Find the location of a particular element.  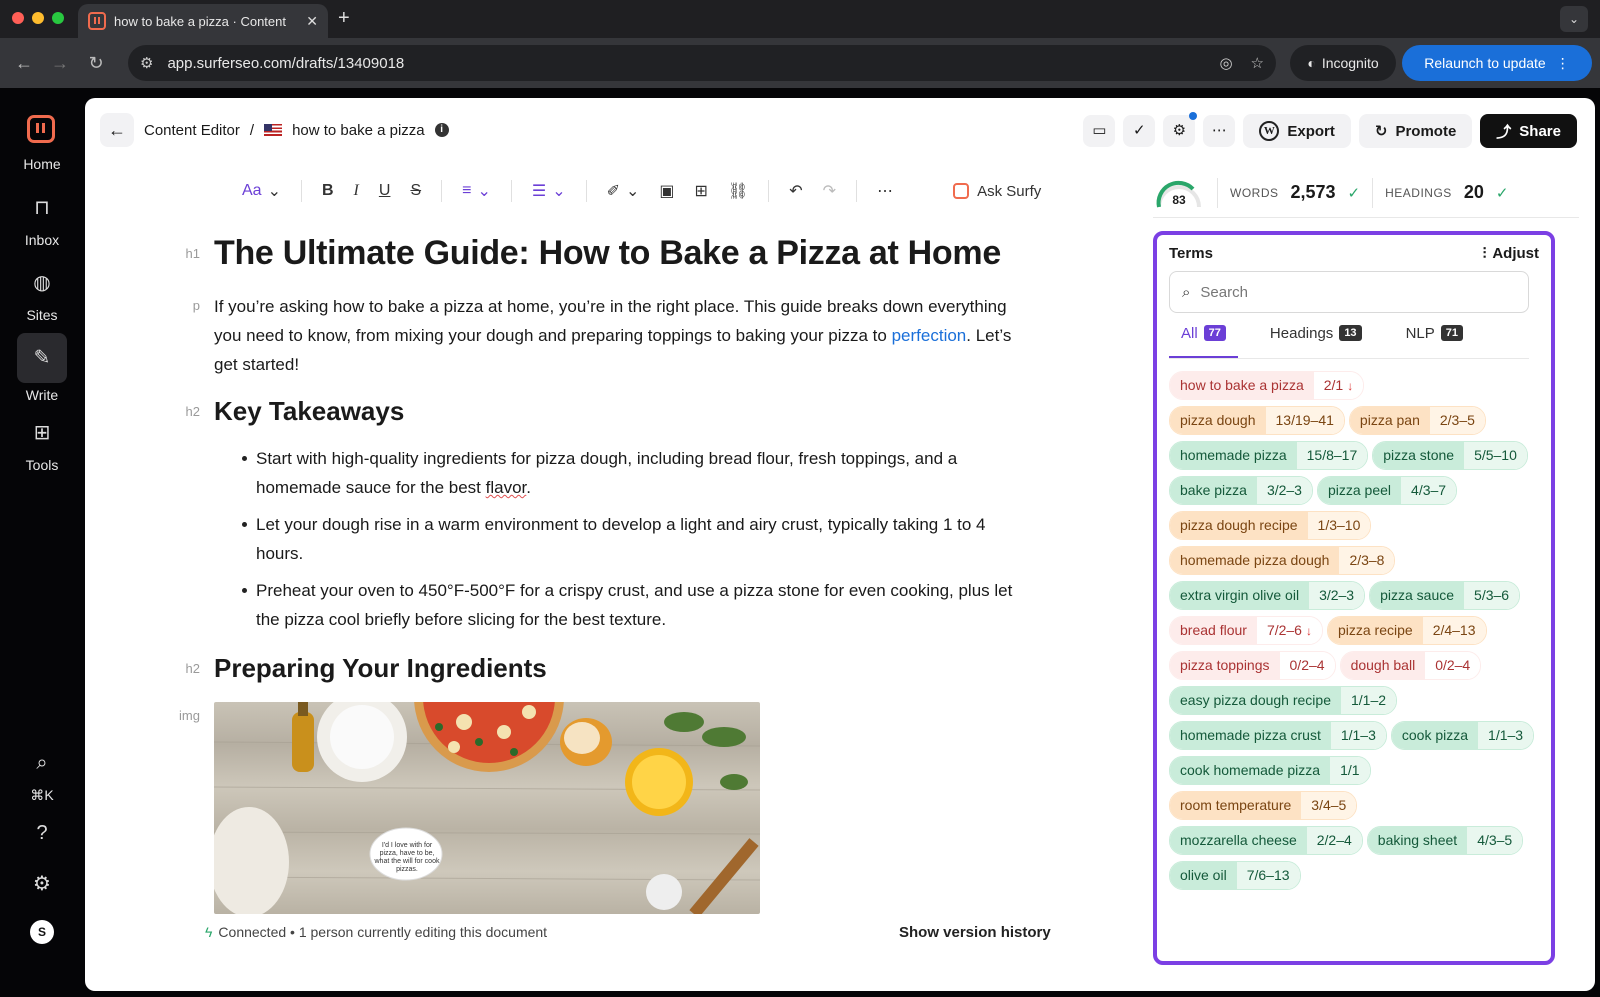

minimize-window-button is located at coordinates (38, 18).